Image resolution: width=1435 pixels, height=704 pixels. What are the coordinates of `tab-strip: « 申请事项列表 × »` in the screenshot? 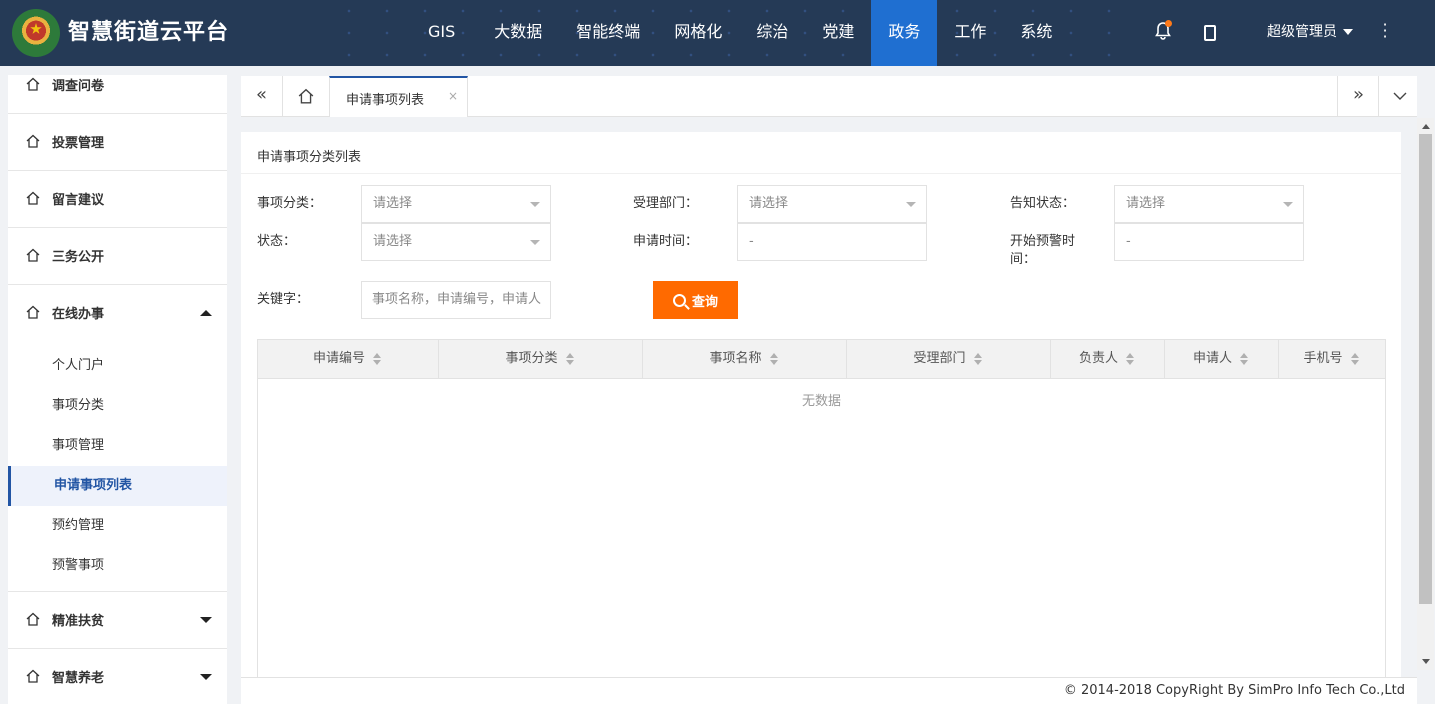 It's located at (829, 96).